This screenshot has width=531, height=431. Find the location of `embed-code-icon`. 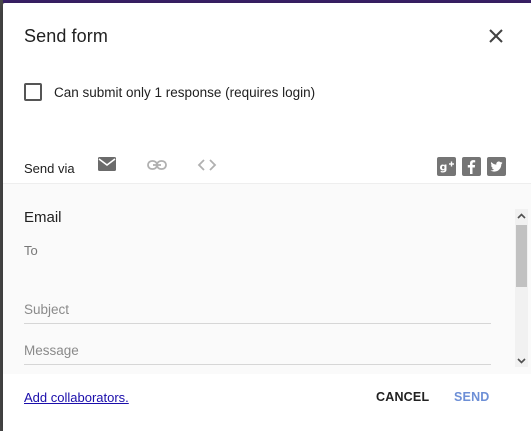

embed-code-icon is located at coordinates (207, 165).